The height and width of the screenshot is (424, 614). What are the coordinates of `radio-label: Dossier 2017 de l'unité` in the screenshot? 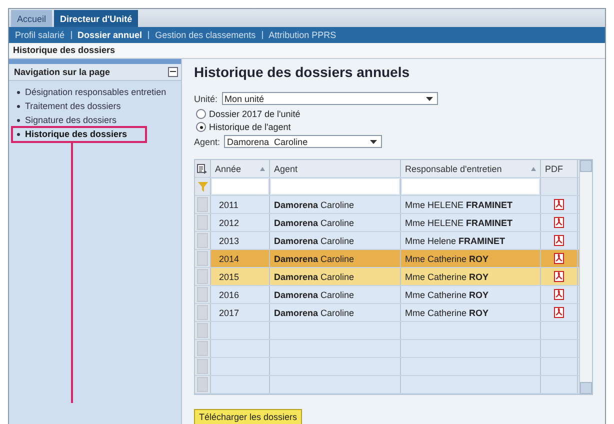 It's located at (254, 113).